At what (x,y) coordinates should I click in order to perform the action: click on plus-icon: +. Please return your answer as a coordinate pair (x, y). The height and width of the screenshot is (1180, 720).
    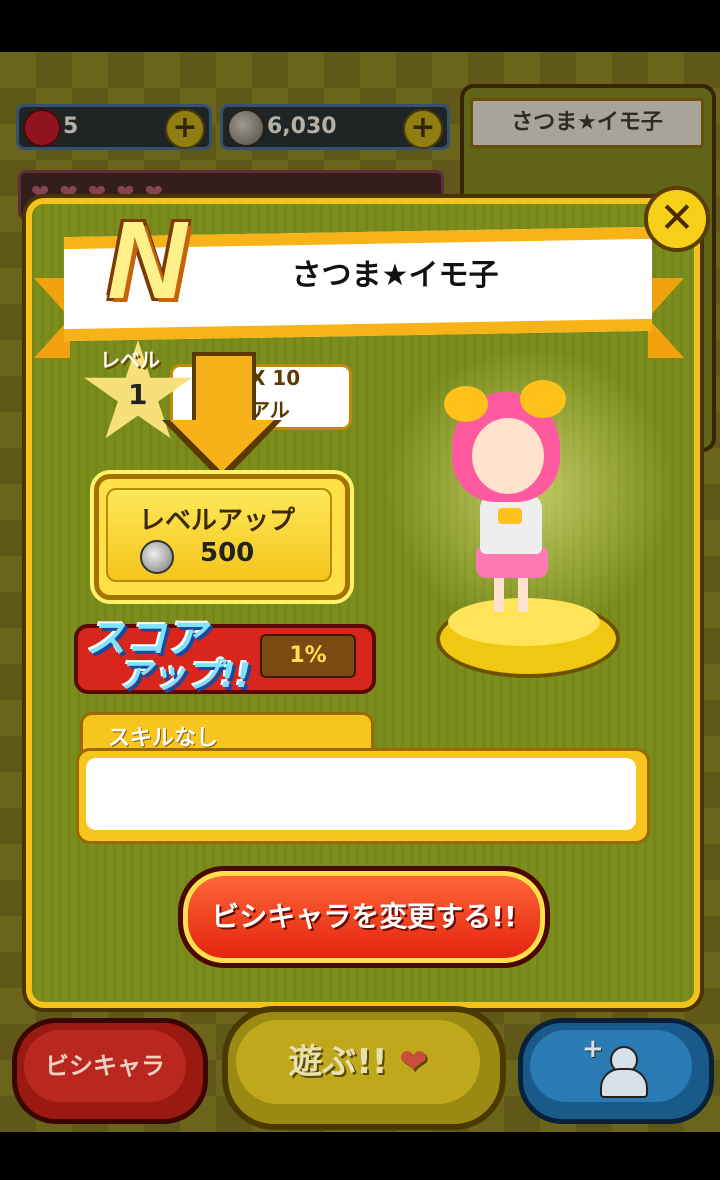
    Looking at the image, I should click on (593, 1049).